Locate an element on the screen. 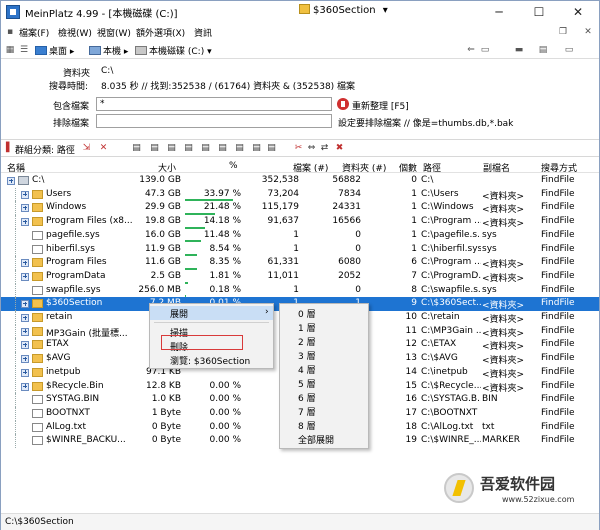 The width and height of the screenshot is (600, 530). view-icon-7: ▤ is located at coordinates (239, 148).